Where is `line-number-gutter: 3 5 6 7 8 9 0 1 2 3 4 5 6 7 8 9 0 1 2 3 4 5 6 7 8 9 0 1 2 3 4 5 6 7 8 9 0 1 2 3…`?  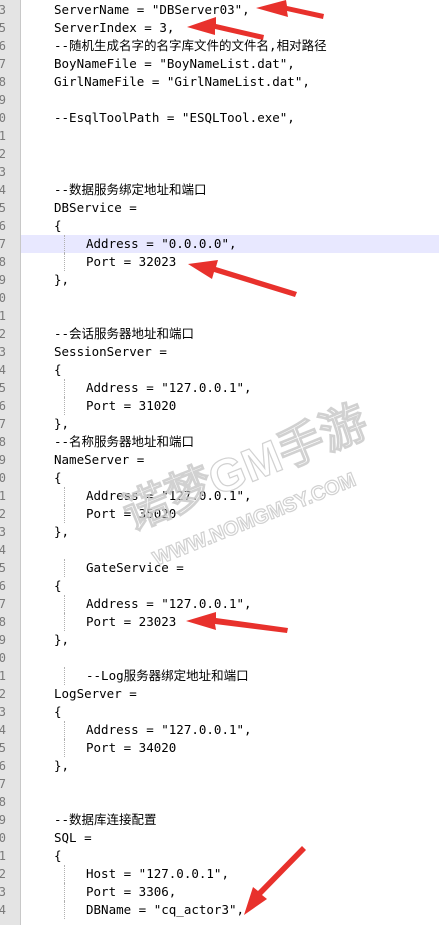
line-number-gutter: 3 5 6 7 8 9 0 1 2 3 4 5 6 7 8 9 0 1 2 3 4 5 6 7 8 9 0 1 2 3 4 5 6 7 8 9 0 1 2 3… is located at coordinates (10, 462).